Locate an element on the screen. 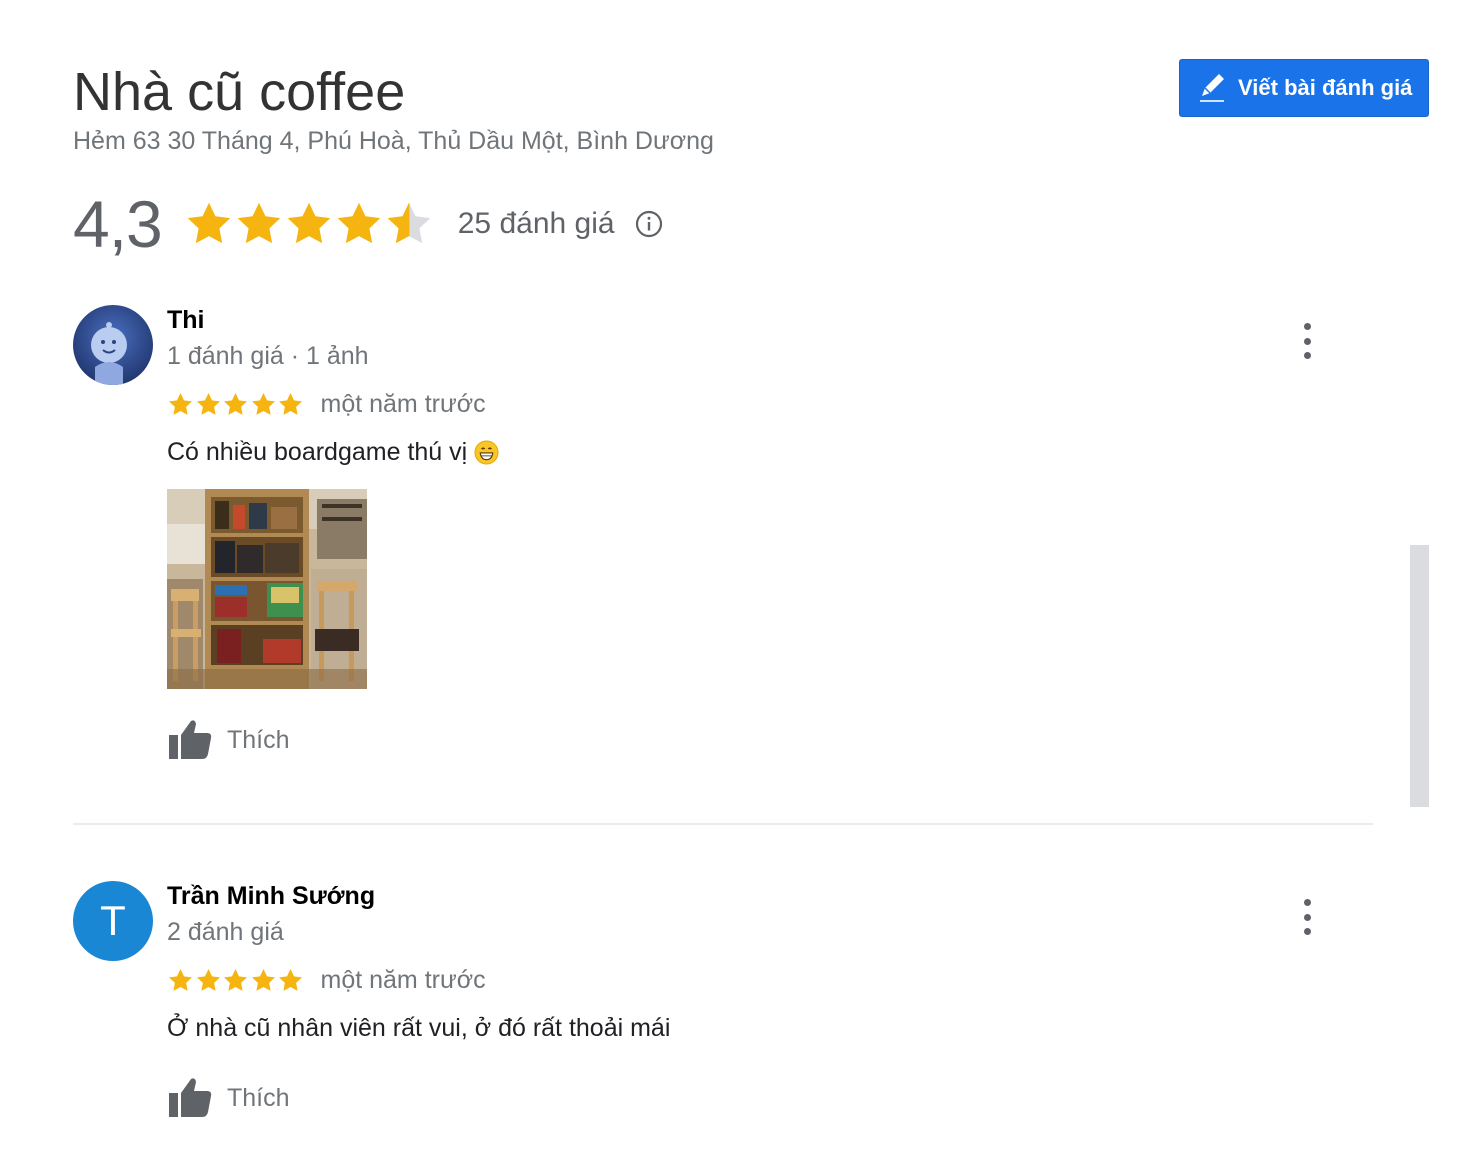  write-review-button: Viết bài đánh giá is located at coordinates (1304, 88).